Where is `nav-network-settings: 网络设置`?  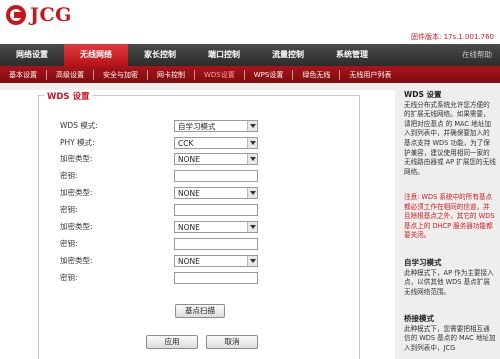 nav-network-settings: 网络设置 is located at coordinates (32, 55).